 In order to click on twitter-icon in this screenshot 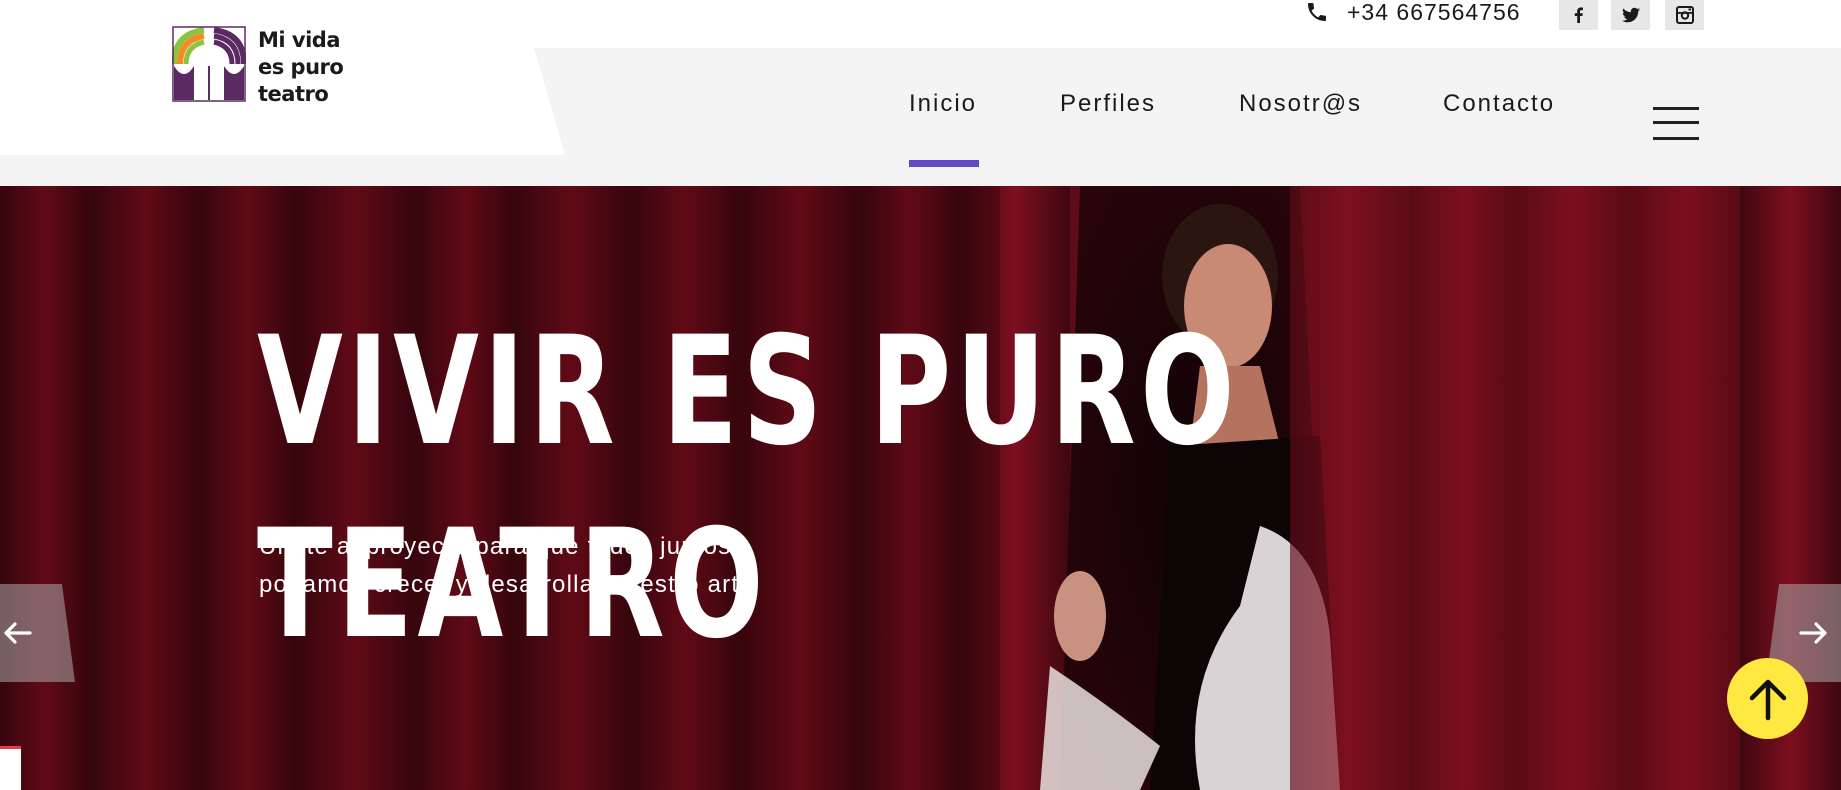, I will do `click(1630, 15)`.